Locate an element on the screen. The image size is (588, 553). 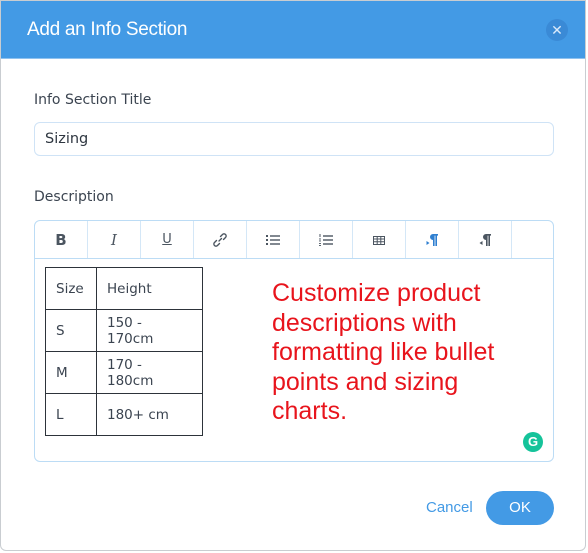
numbered-list-icon is located at coordinates (326, 239).